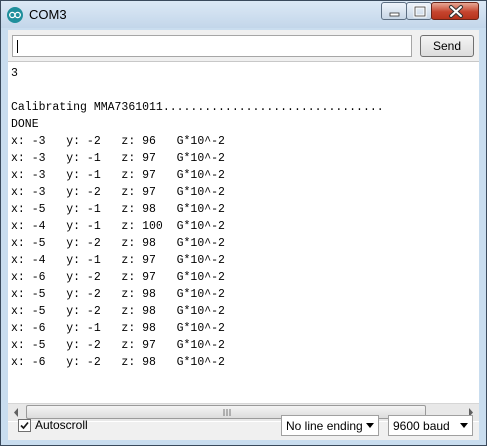 The width and height of the screenshot is (487, 446). I want to click on maximize-icon, so click(420, 11).